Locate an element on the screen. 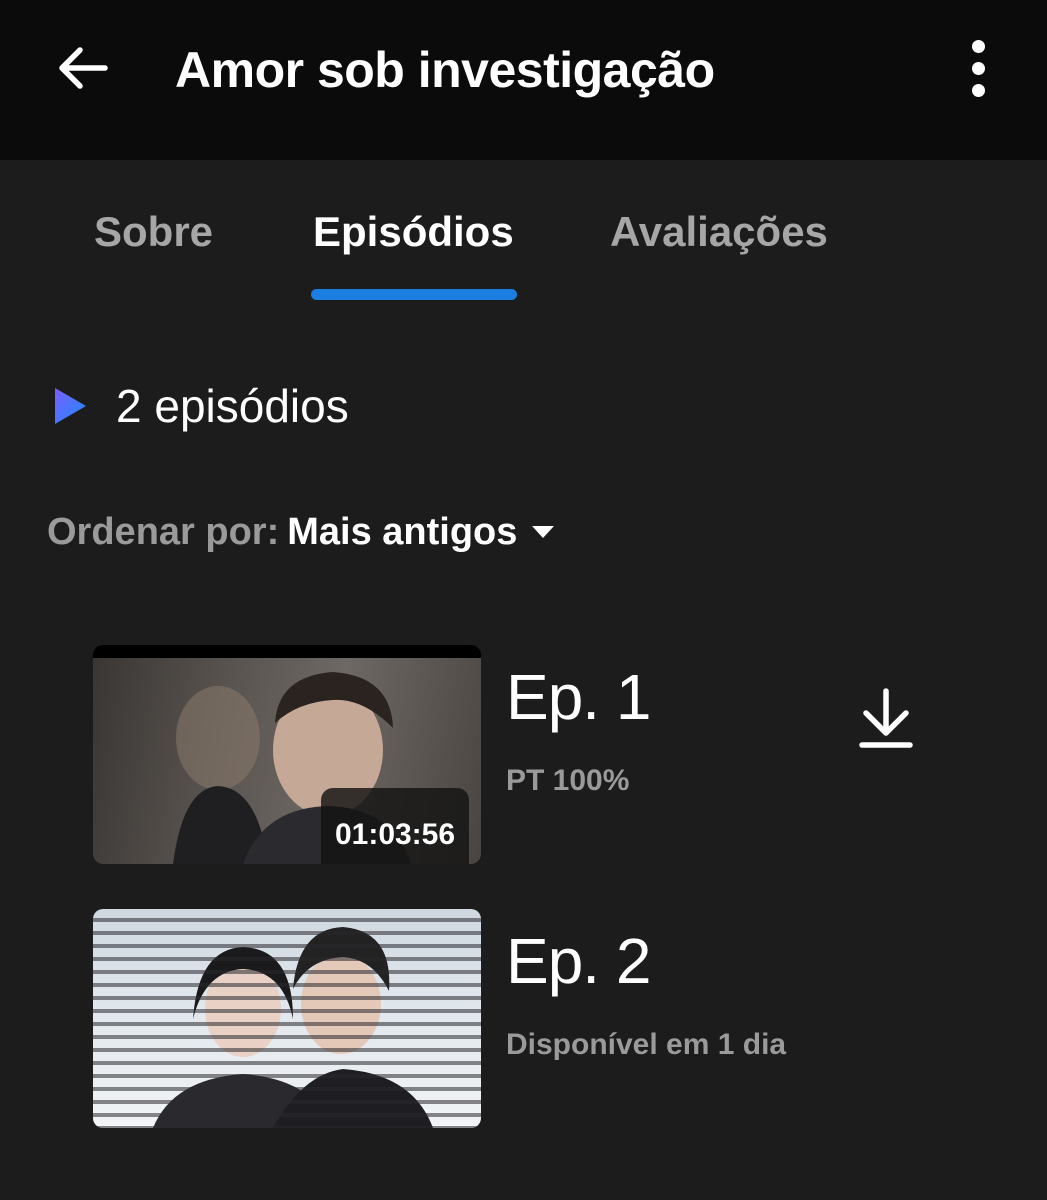  download-icon is located at coordinates (886, 718).